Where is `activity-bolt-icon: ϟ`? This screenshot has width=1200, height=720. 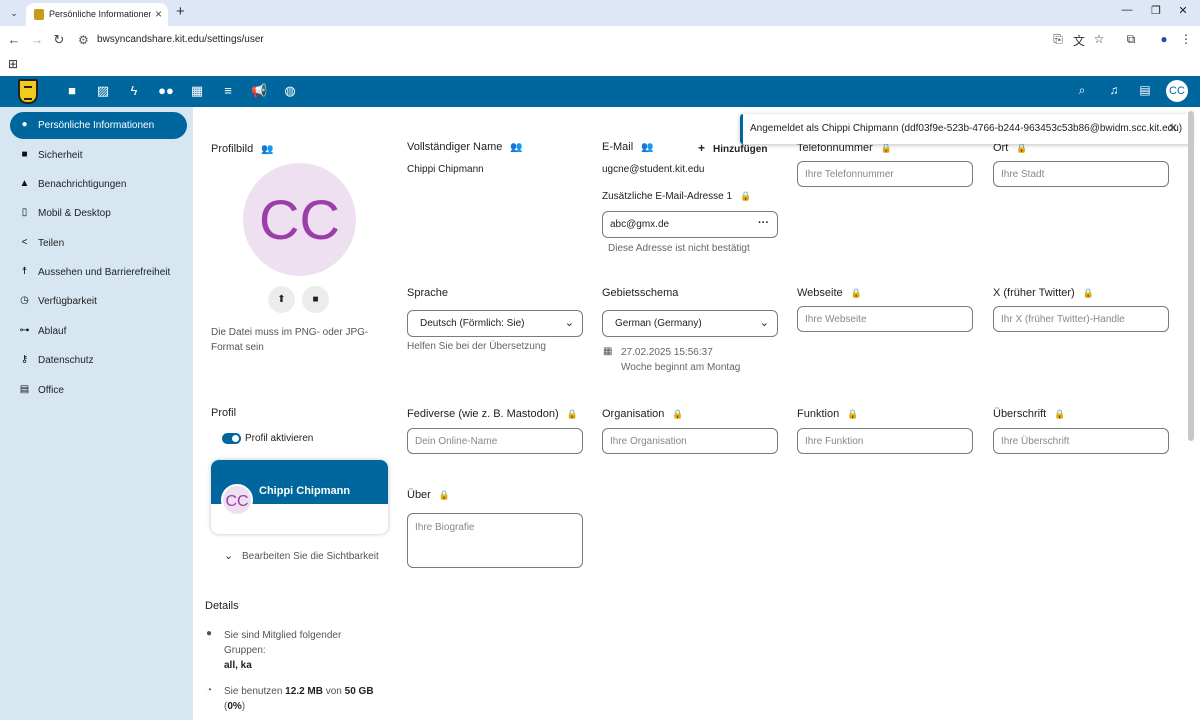 activity-bolt-icon: ϟ is located at coordinates (134, 90).